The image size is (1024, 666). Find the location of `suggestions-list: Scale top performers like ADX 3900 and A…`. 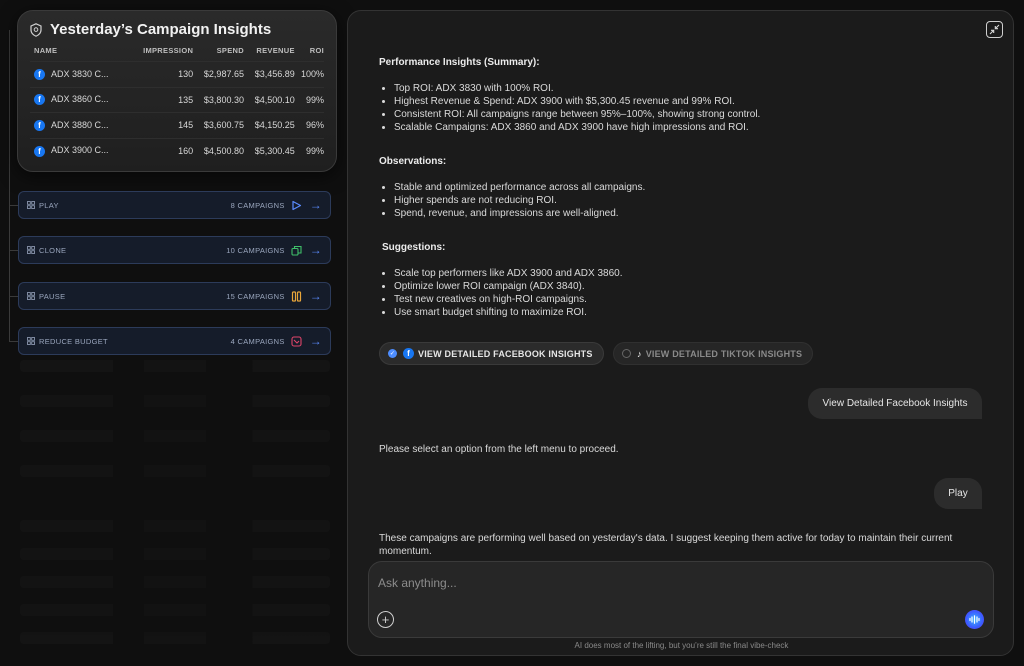

suggestions-list: Scale top performers like ADX 3900 and A… is located at coordinates (686, 293).